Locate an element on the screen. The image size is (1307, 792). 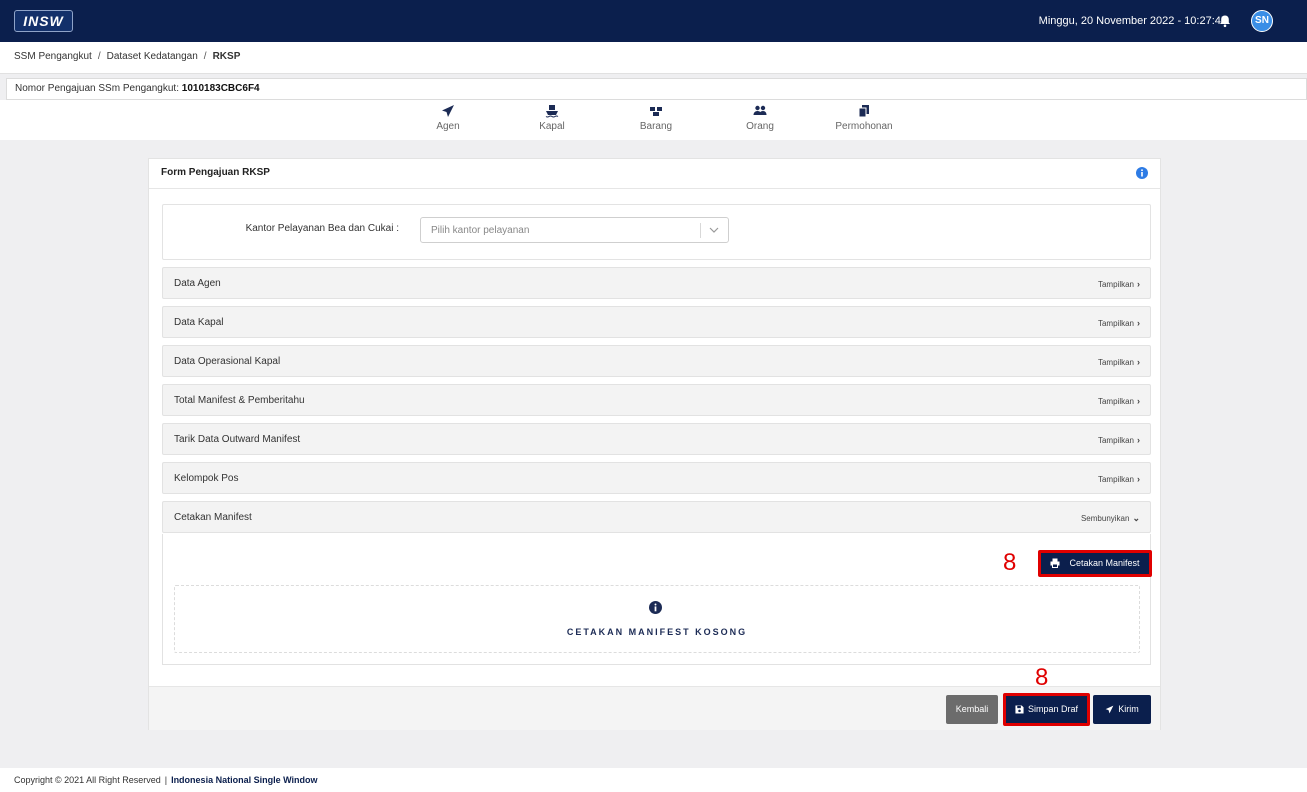
kantor-pelayanan-placeholder: Pilih kantor pelayanan is located at coordinates (480, 230).